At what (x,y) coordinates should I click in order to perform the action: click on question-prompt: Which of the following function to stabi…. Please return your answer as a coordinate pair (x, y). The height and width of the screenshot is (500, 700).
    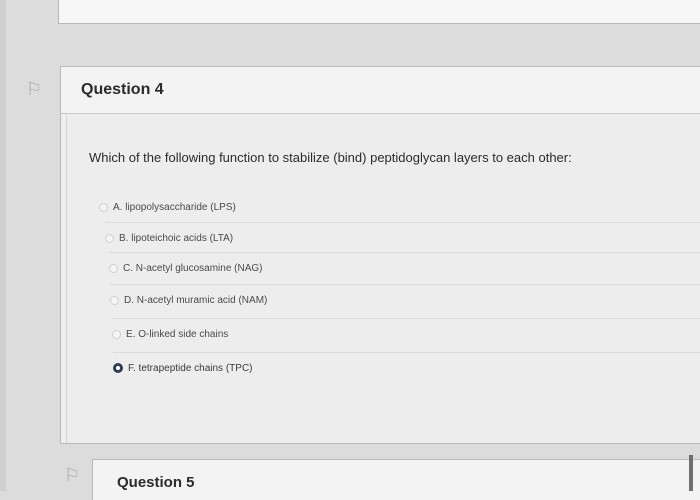
    Looking at the image, I should click on (330, 157).